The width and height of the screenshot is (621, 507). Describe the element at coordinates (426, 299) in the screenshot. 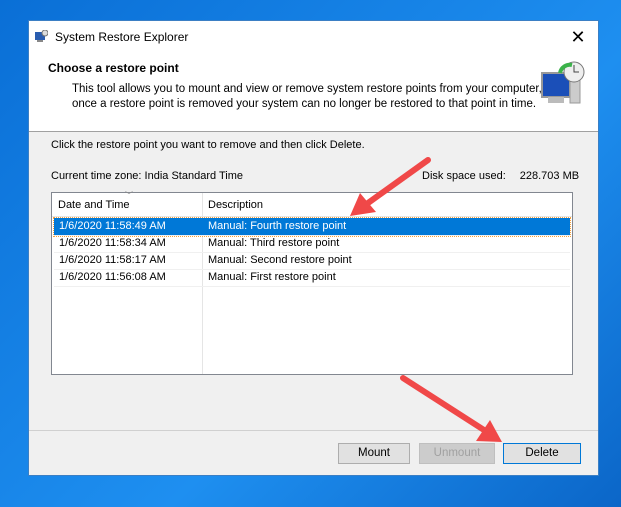

I see `annotation-arrows` at that location.